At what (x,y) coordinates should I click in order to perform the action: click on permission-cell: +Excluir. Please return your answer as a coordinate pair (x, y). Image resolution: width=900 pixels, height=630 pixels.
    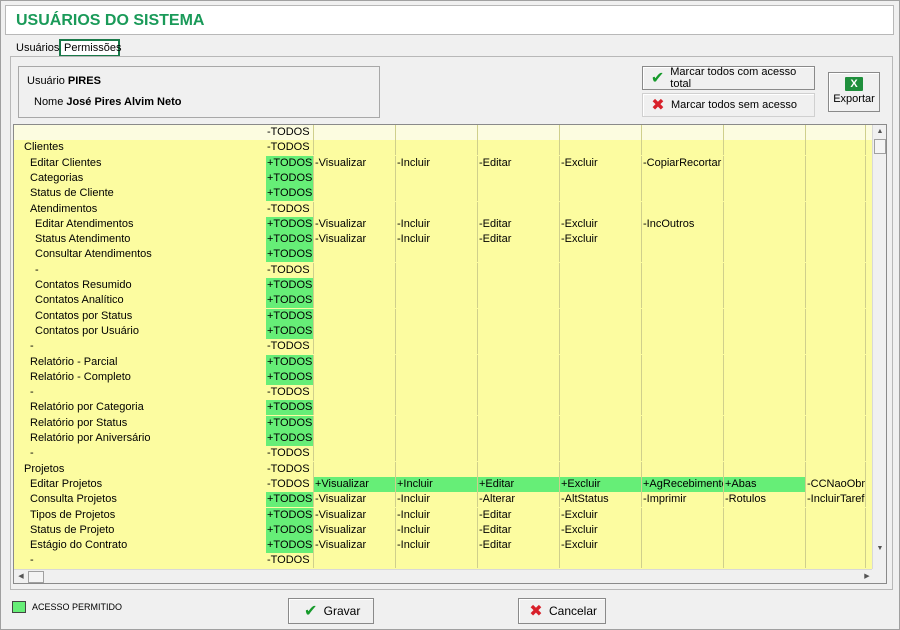
    Looking at the image, I should click on (601, 484).